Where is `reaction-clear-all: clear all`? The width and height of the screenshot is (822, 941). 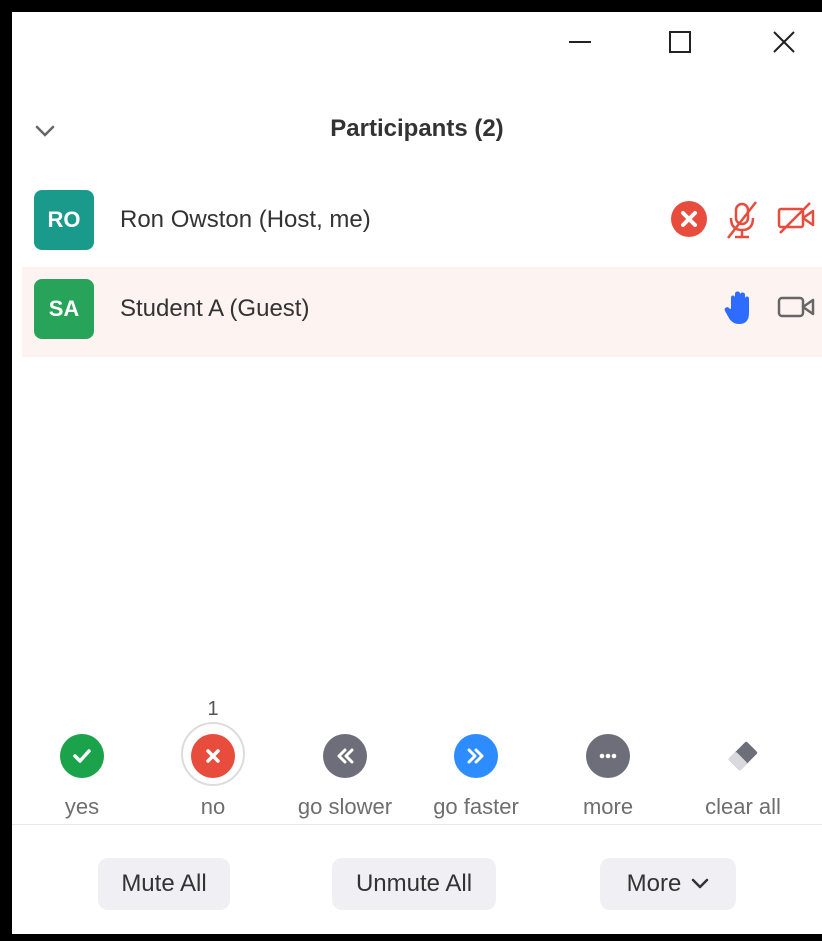 reaction-clear-all: clear all is located at coordinates (743, 767).